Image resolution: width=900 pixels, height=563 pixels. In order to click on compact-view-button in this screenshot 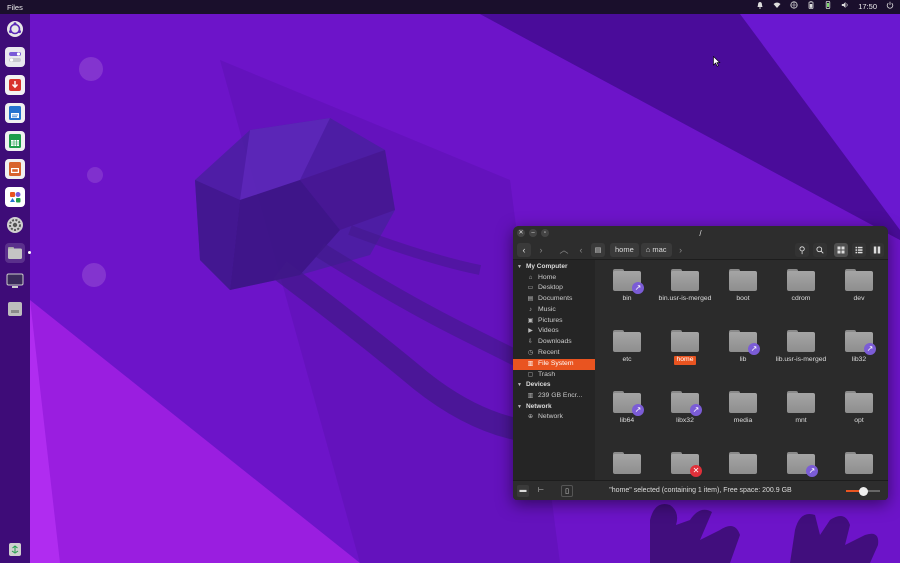, I will do `click(877, 250)`.